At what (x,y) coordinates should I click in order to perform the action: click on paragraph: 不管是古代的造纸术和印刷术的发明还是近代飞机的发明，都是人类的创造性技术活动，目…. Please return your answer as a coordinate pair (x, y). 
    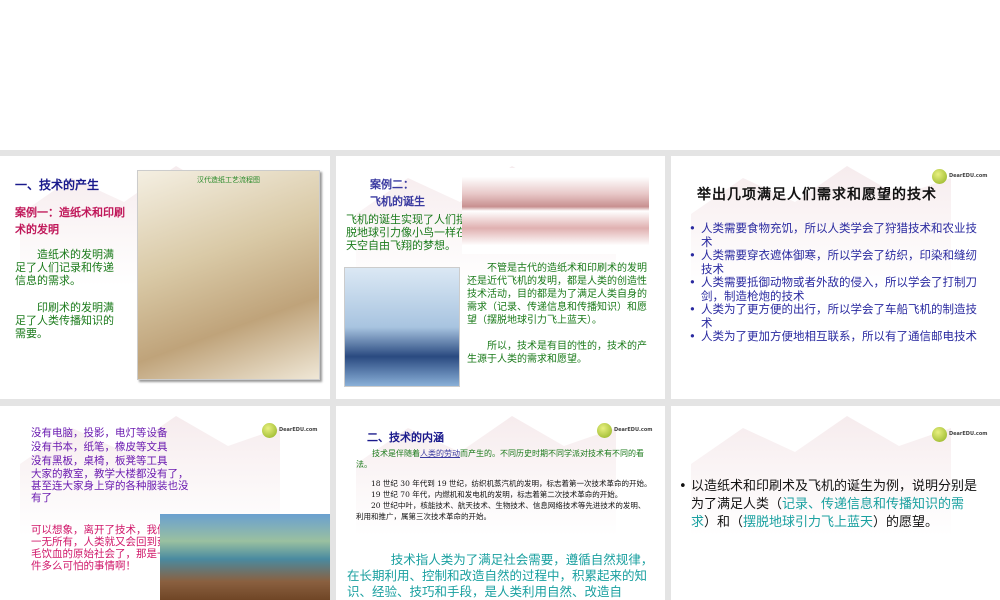
    Looking at the image, I should click on (557, 294).